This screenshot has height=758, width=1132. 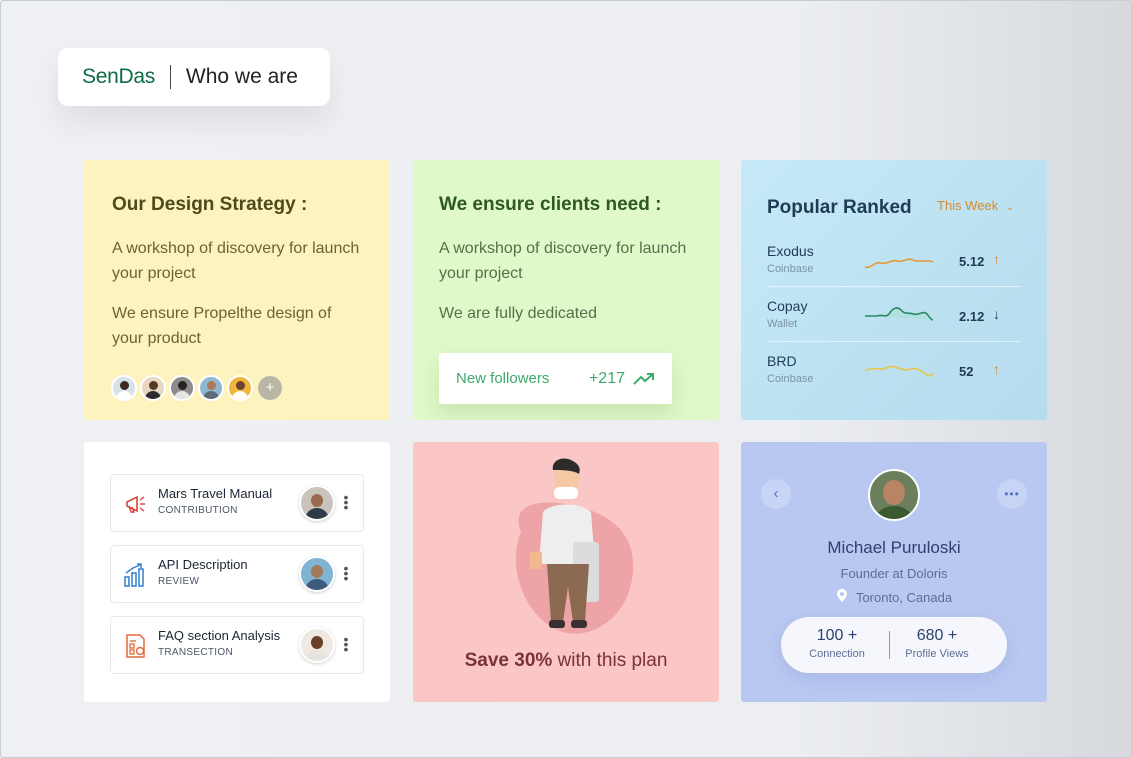 I want to click on task-type: REVIEW, so click(x=179, y=581).